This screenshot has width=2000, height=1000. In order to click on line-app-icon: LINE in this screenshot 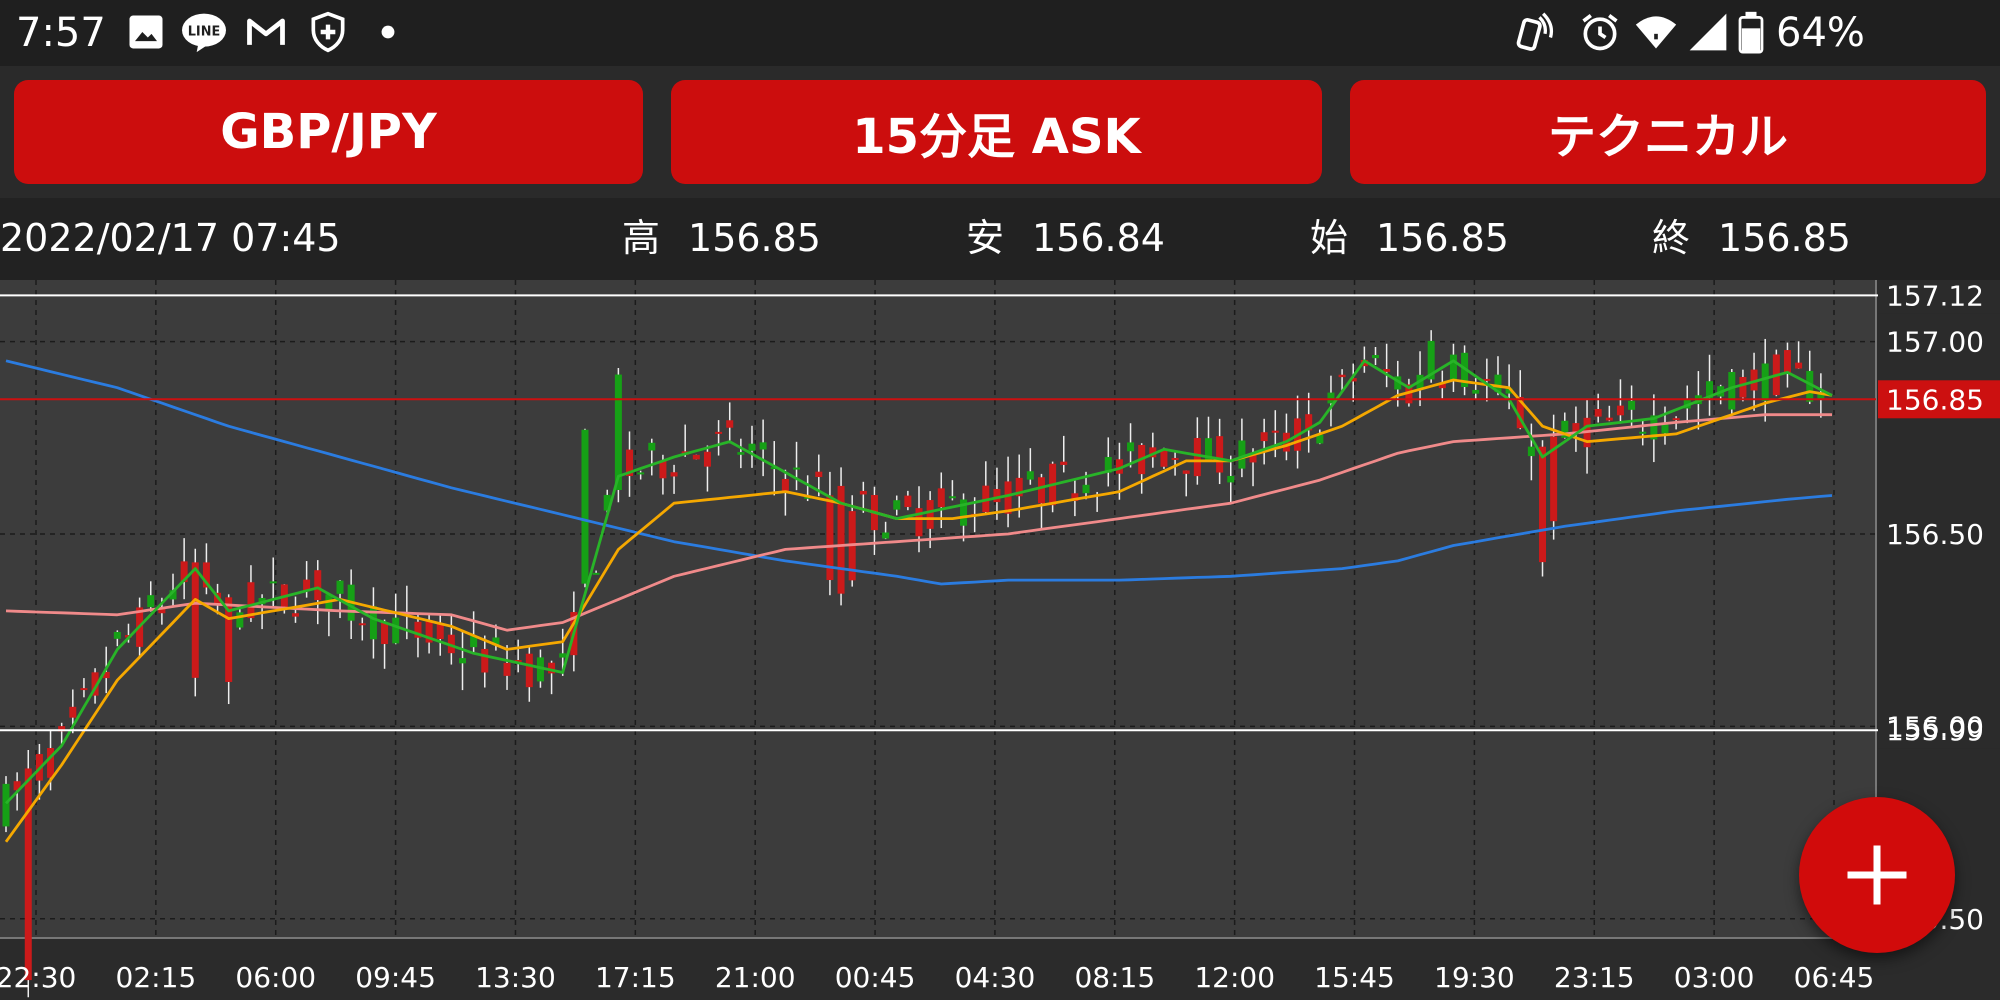, I will do `click(204, 33)`.